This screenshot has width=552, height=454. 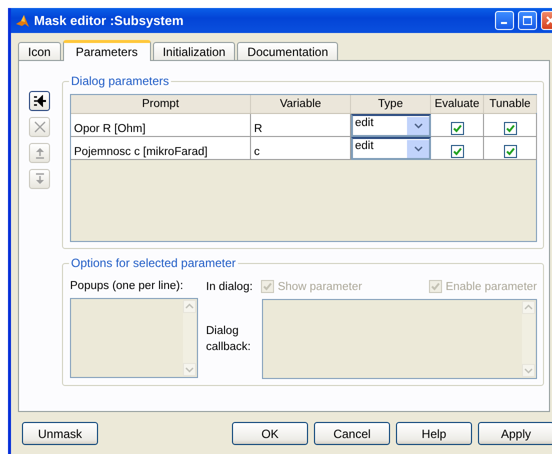 What do you see at coordinates (391, 104) in the screenshot?
I see `column-header: Type` at bounding box center [391, 104].